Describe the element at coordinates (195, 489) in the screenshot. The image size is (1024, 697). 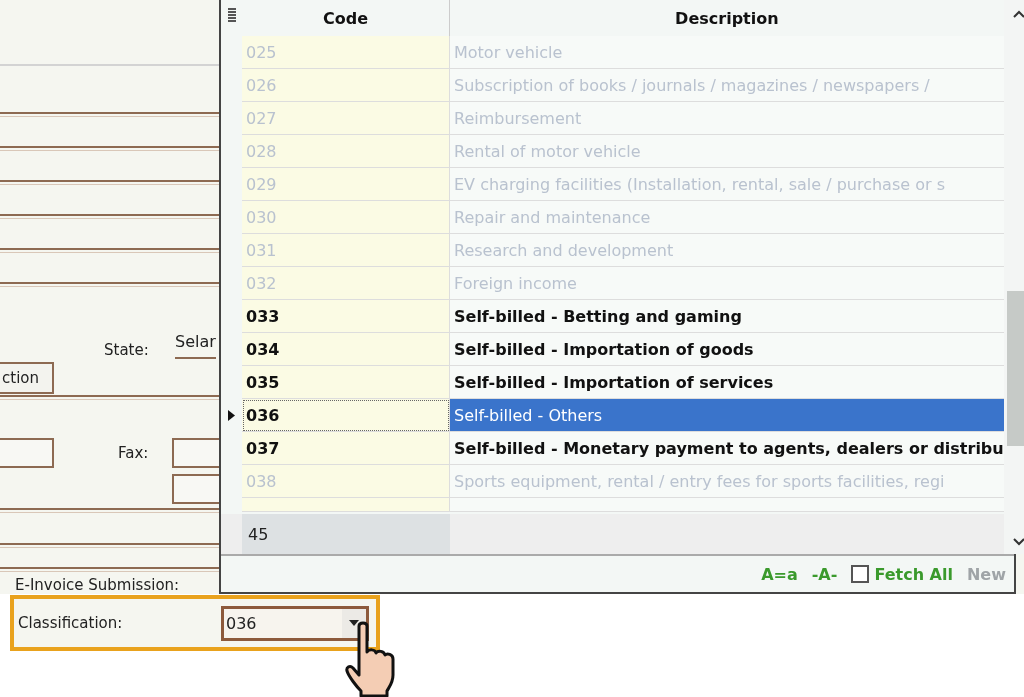
I see `text-field` at that location.